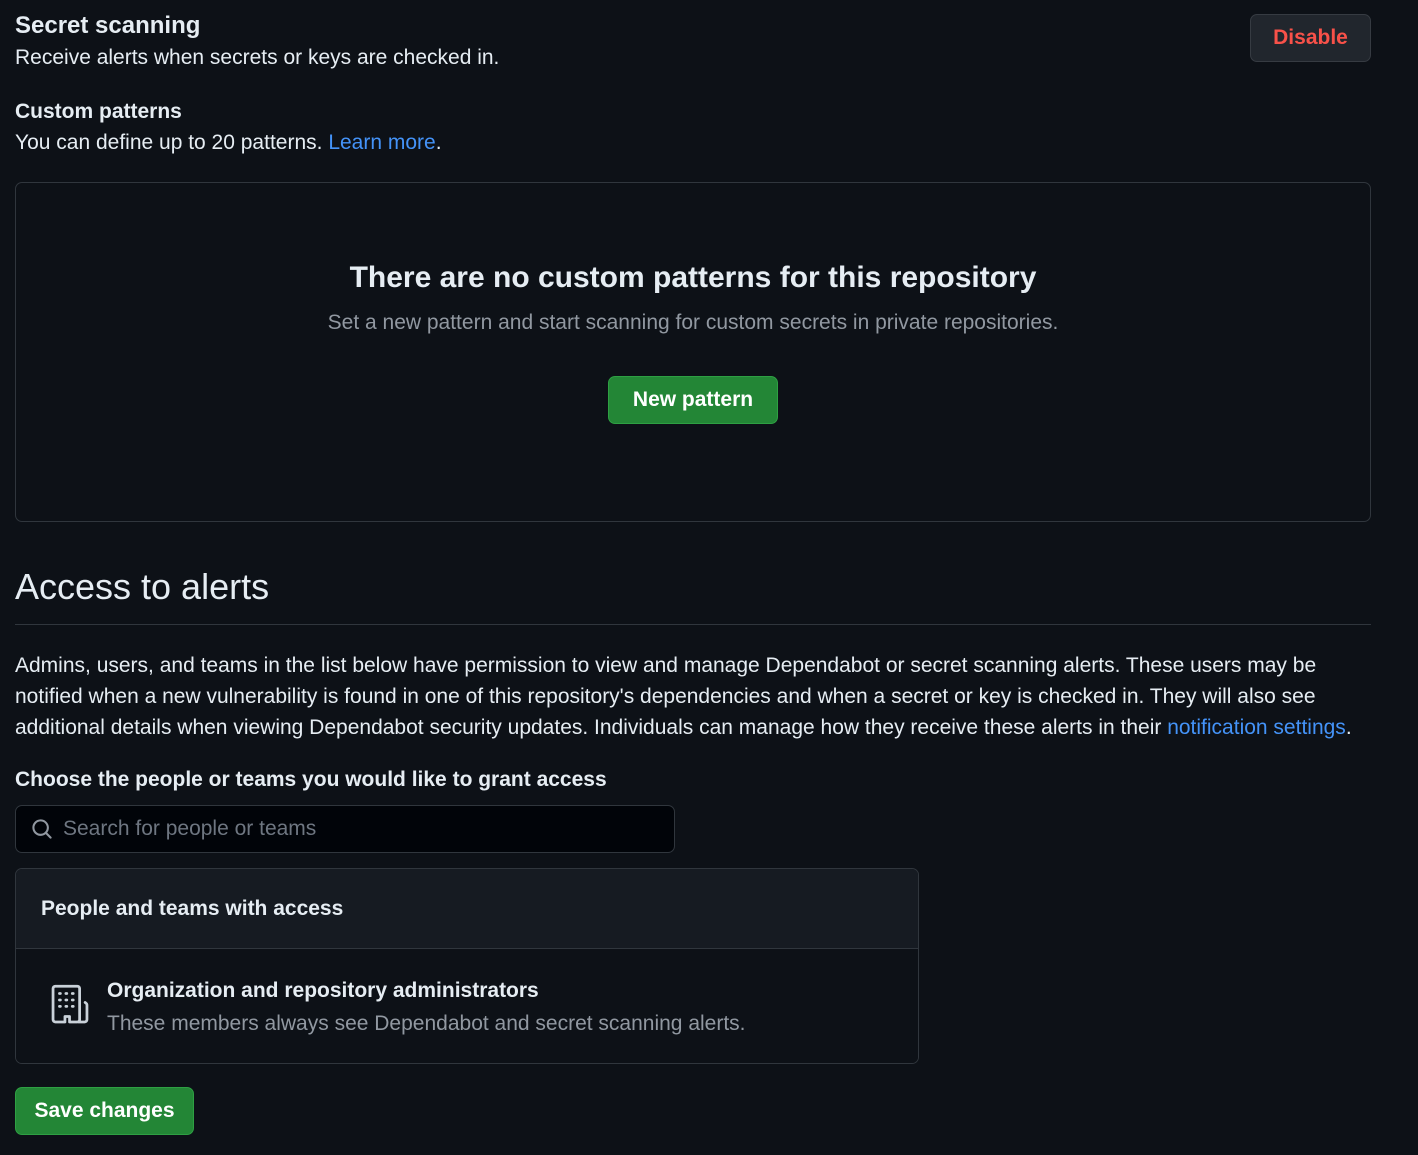 The image size is (1418, 1155). What do you see at coordinates (1256, 727) in the screenshot?
I see `notification-settings-link: notification settings` at bounding box center [1256, 727].